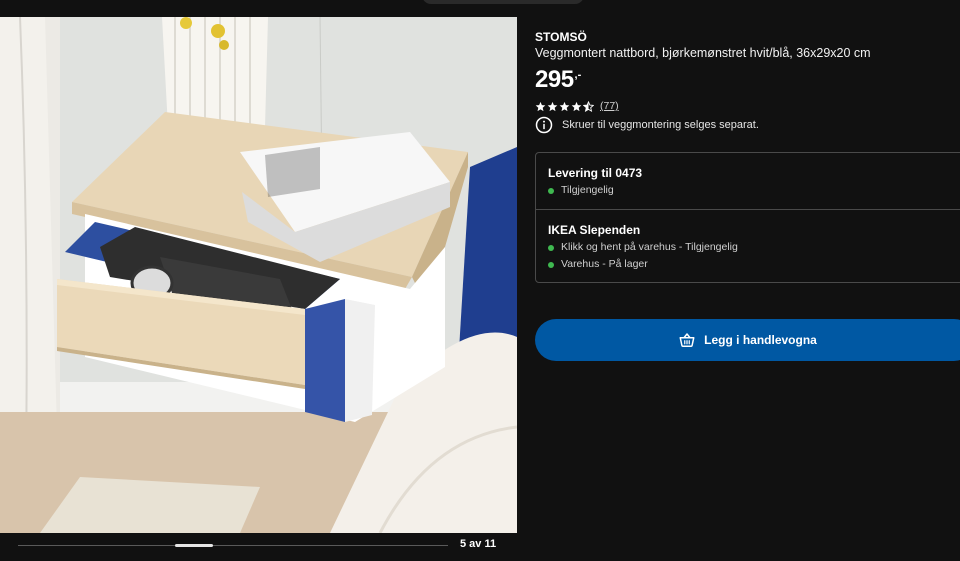 The image size is (960, 561). I want to click on store-status-text: Klikk og hent på varehus - Tilgjengelig, so click(649, 247).